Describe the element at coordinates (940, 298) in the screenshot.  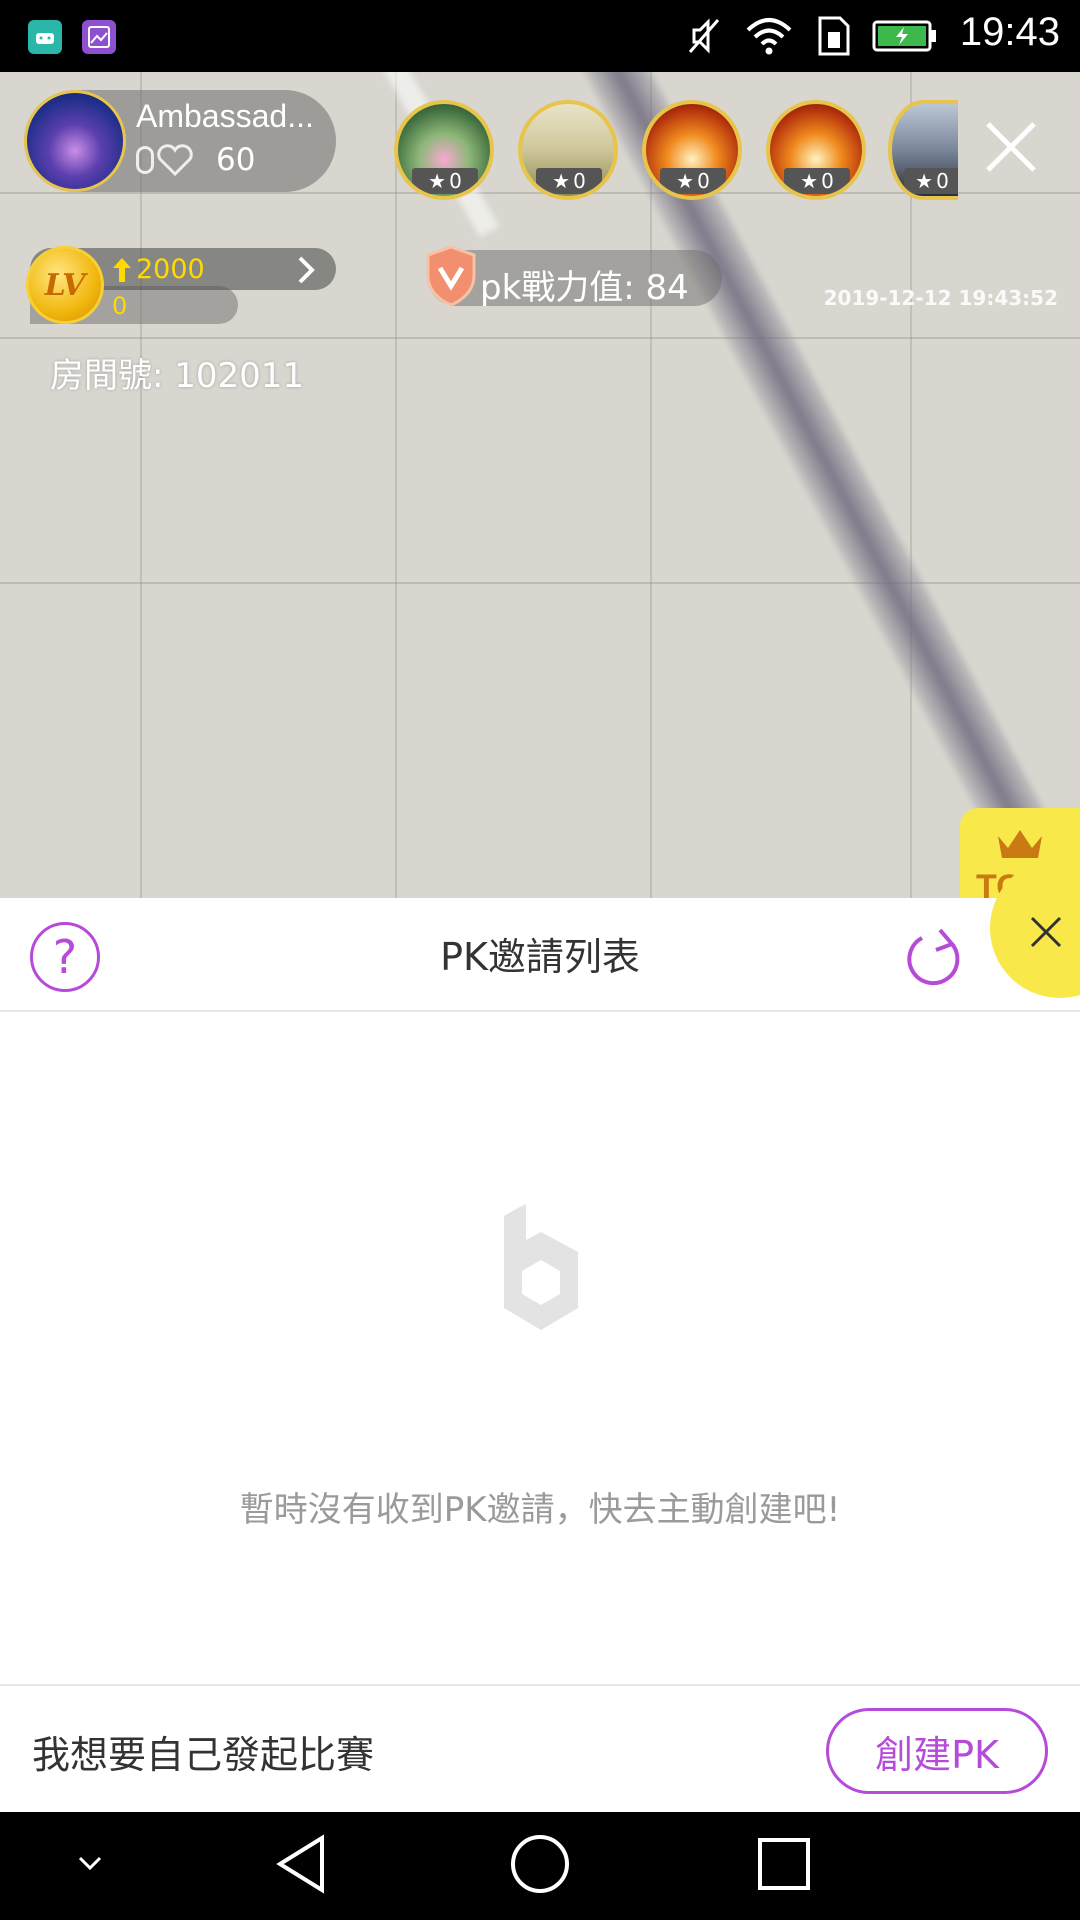
I see `timestamp: 2019-12-12 19:43:52` at that location.